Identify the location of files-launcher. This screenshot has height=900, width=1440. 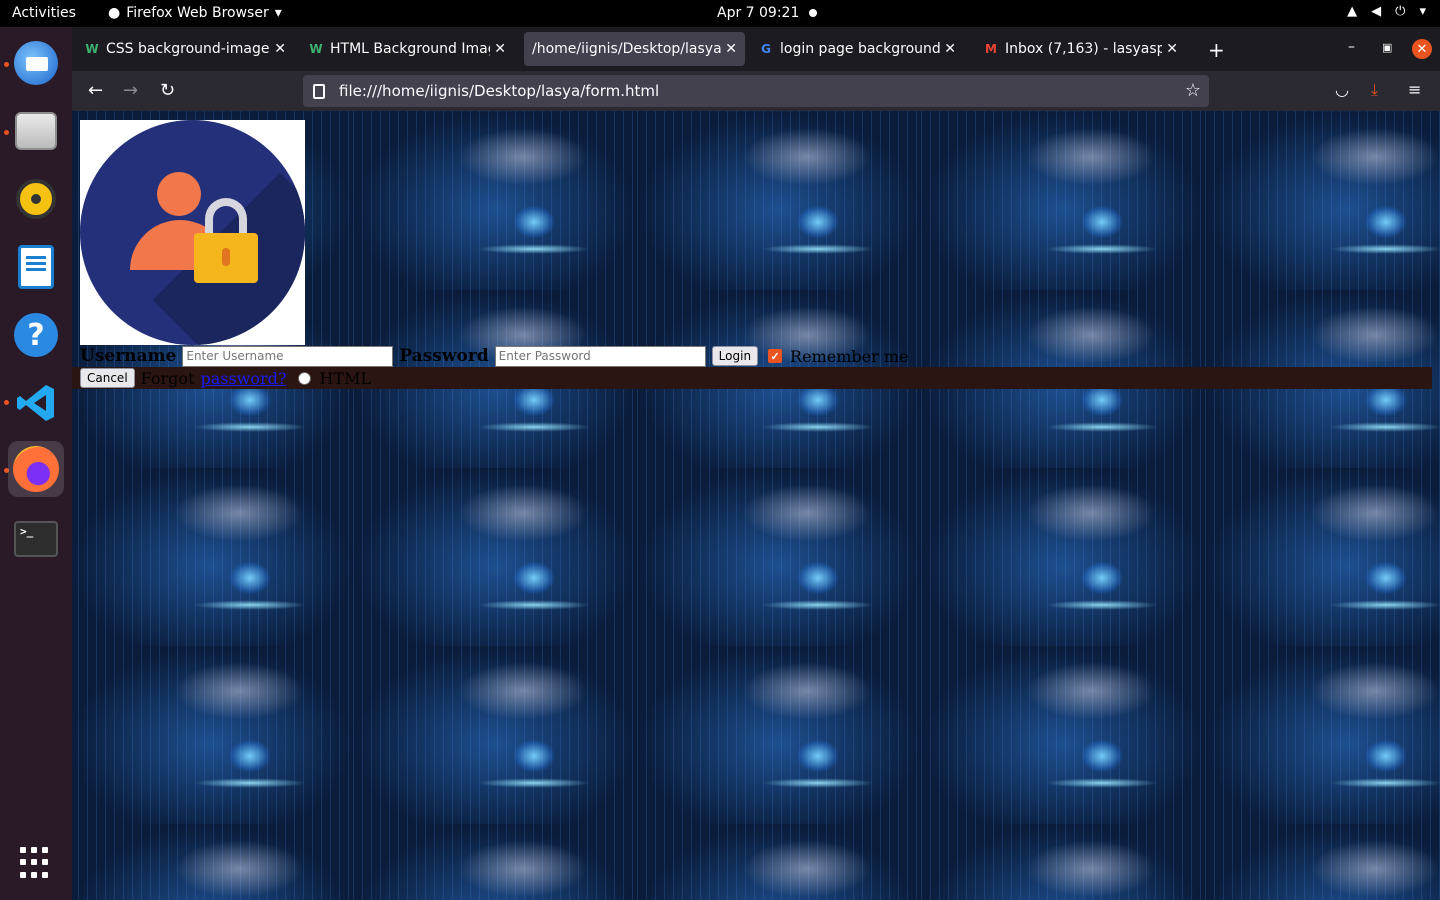
(36, 131).